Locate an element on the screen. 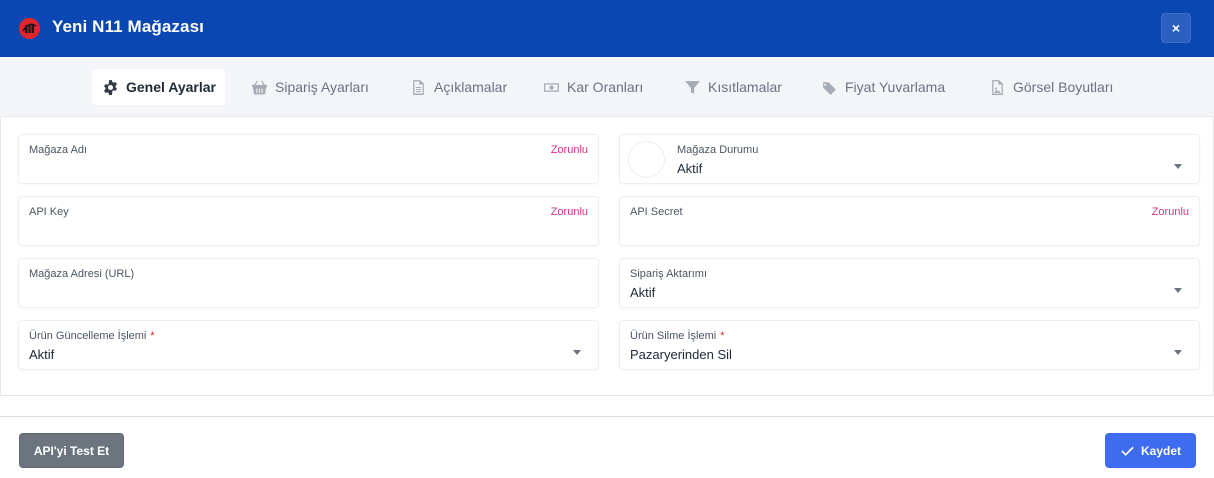 This screenshot has width=1214, height=478. document-icon is located at coordinates (418, 87).